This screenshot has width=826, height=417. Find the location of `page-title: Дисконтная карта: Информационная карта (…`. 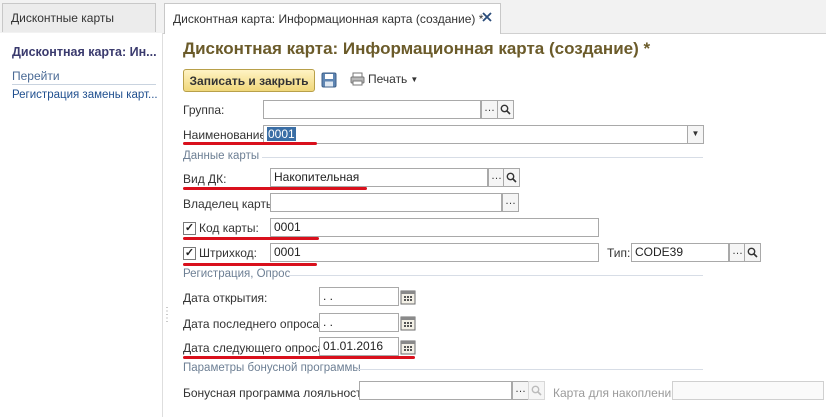

page-title: Дисконтная карта: Информационная карта (… is located at coordinates (417, 48).